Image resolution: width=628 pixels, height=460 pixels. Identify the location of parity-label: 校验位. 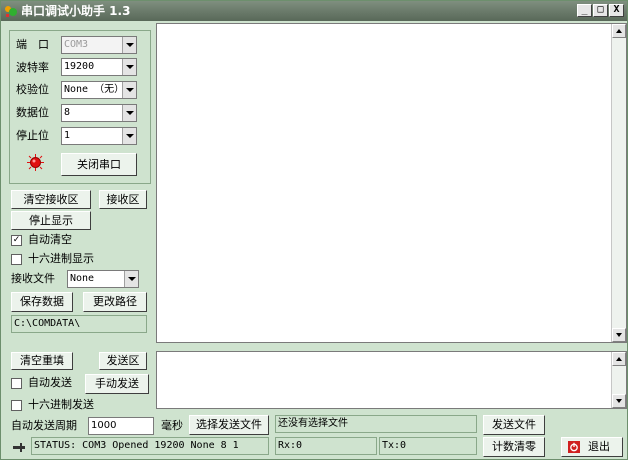
(32, 89).